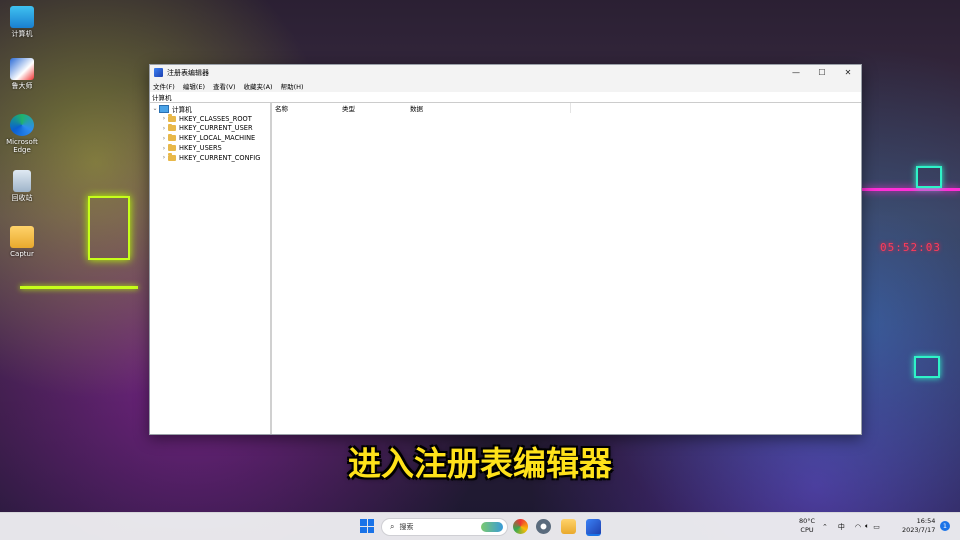 This screenshot has width=960, height=540. What do you see at coordinates (858, 527) in the screenshot?
I see `wifi-icon: ◠` at bounding box center [858, 527].